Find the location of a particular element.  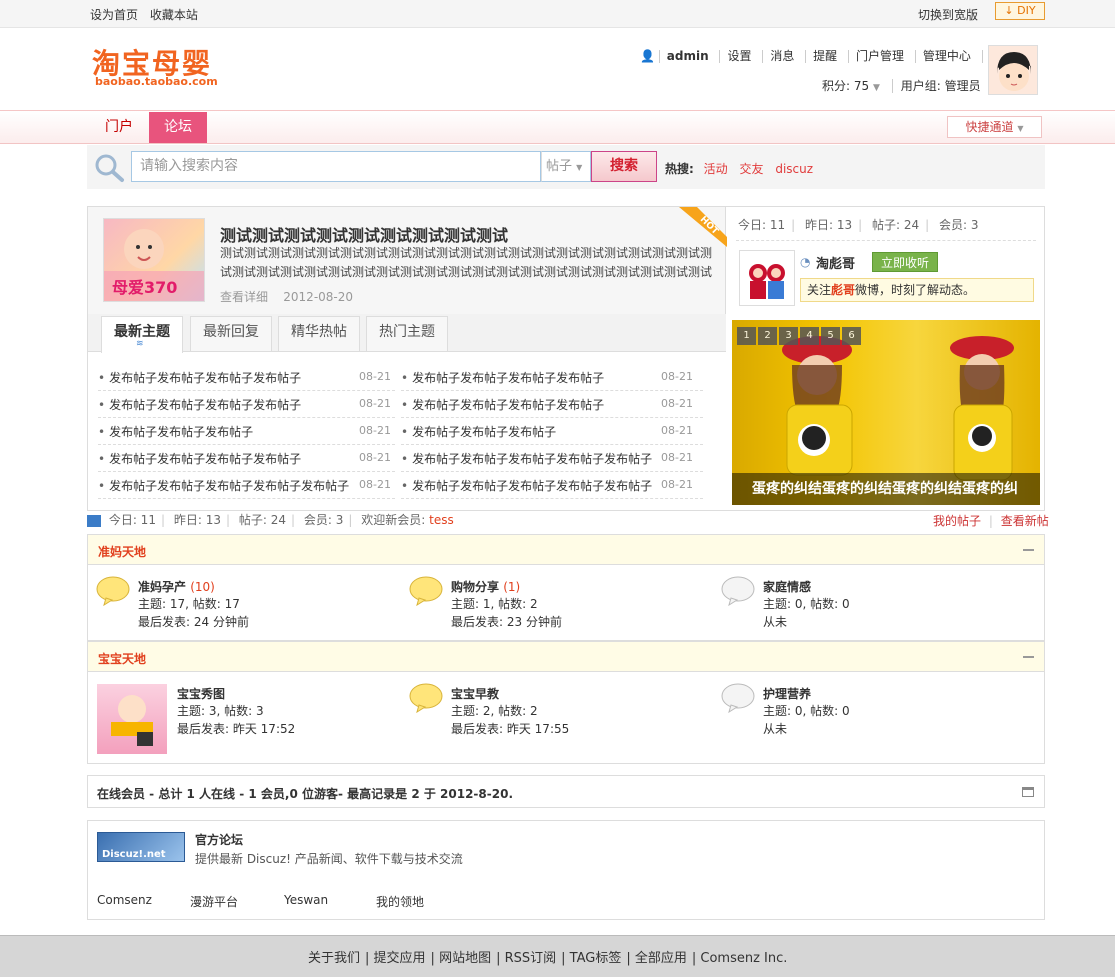

weibo-name: 淘彪哥 is located at coordinates (835, 262).